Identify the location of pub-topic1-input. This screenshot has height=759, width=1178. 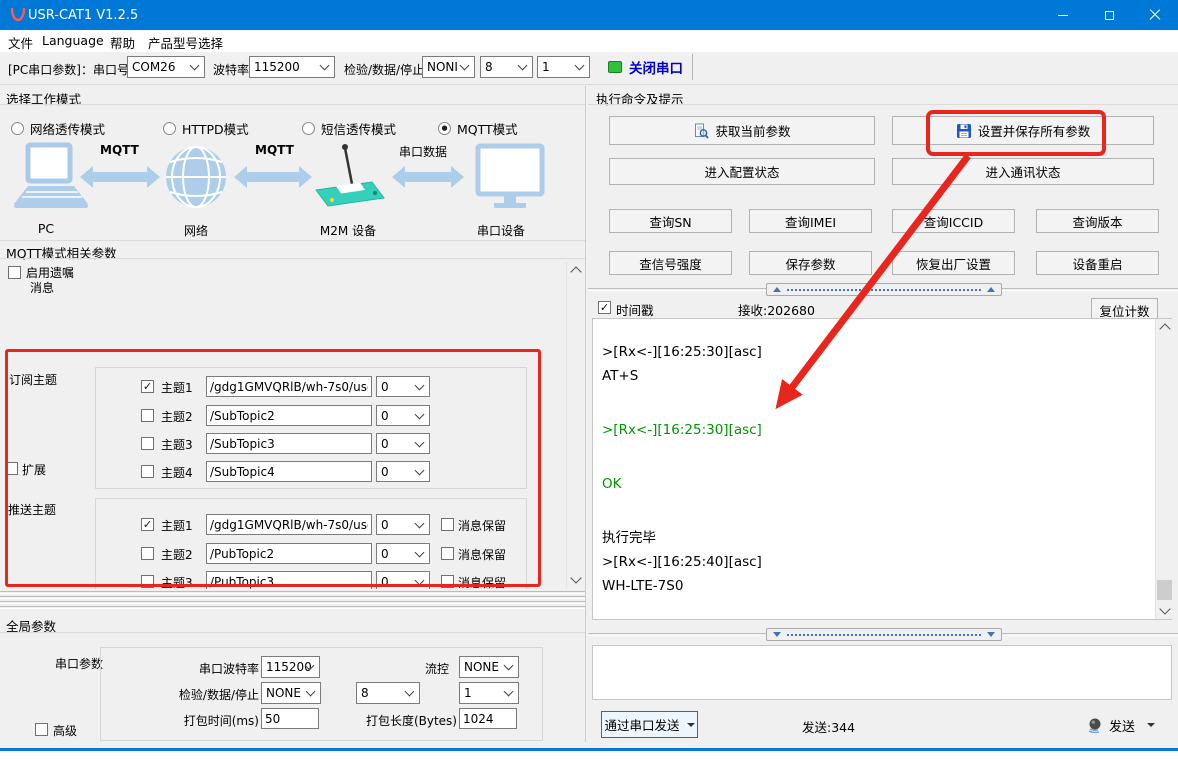
(289, 524).